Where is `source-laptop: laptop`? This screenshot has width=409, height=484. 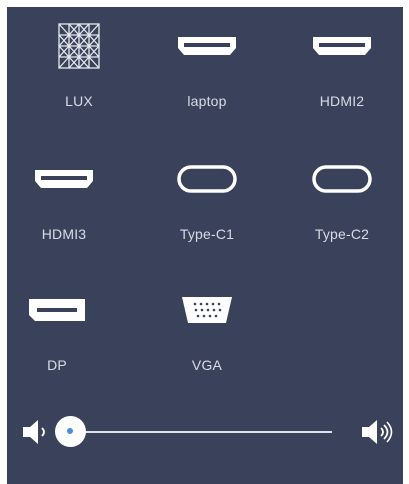 source-laptop: laptop is located at coordinates (207, 71).